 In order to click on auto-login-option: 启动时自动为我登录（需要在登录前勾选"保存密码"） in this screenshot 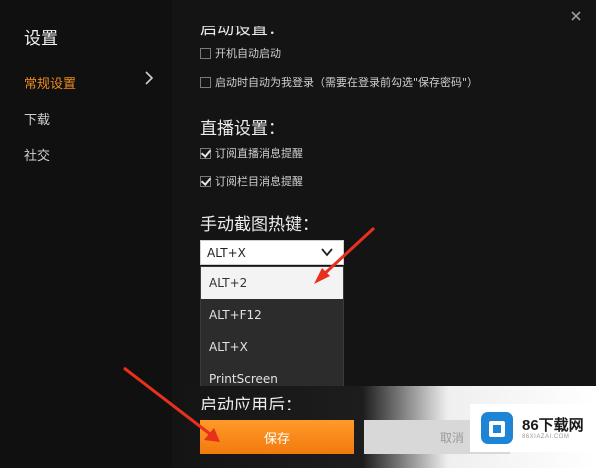, I will do `click(339, 82)`.